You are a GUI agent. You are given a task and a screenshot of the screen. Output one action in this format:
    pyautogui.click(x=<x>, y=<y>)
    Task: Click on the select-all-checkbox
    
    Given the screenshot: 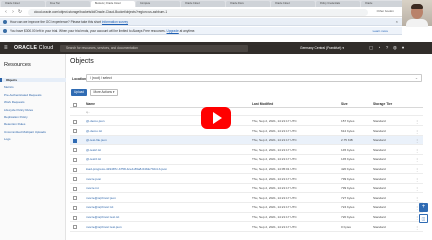 What is the action you would take?
    pyautogui.click(x=75, y=104)
    